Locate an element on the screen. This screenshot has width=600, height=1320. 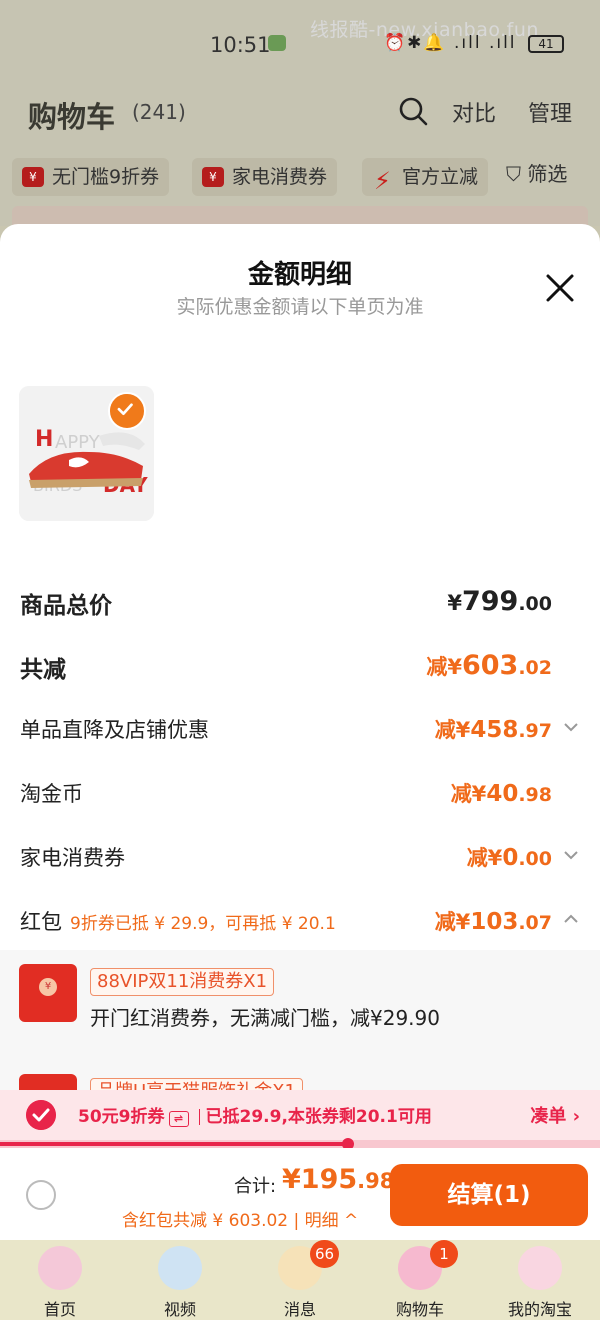
cart-badge: 1 is located at coordinates (444, 1254).